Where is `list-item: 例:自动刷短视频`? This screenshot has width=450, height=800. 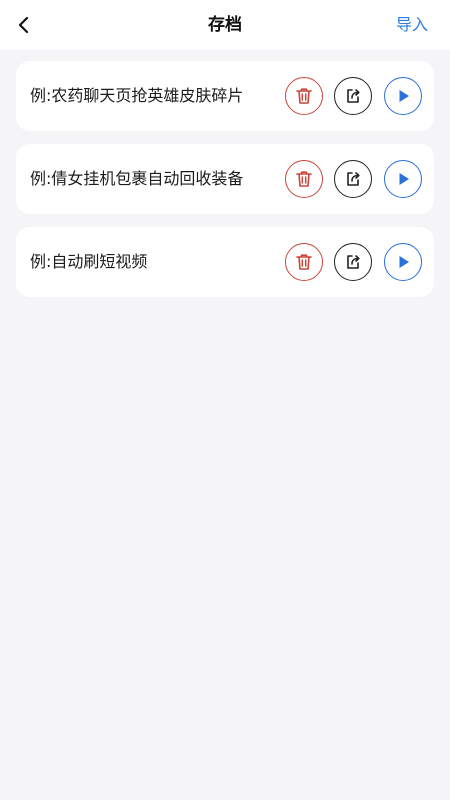
list-item: 例:自动刷短视频 is located at coordinates (225, 262).